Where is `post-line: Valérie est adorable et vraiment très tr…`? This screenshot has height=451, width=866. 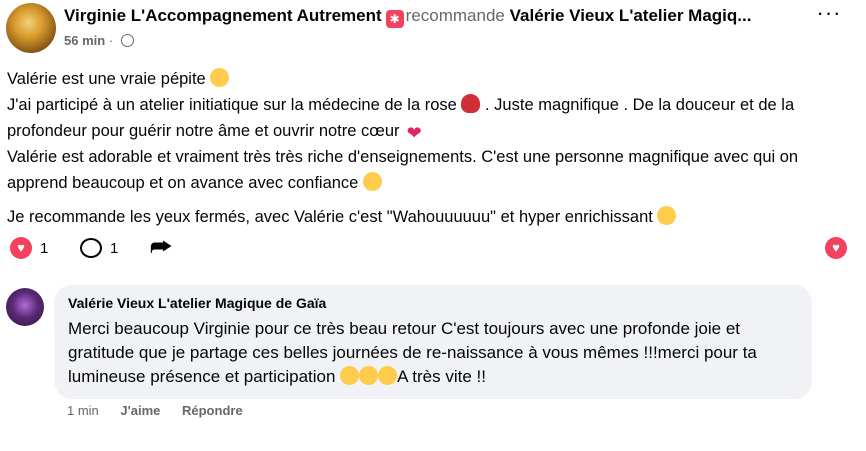
post-line: Valérie est adorable et vraiment très tr… is located at coordinates (432, 170).